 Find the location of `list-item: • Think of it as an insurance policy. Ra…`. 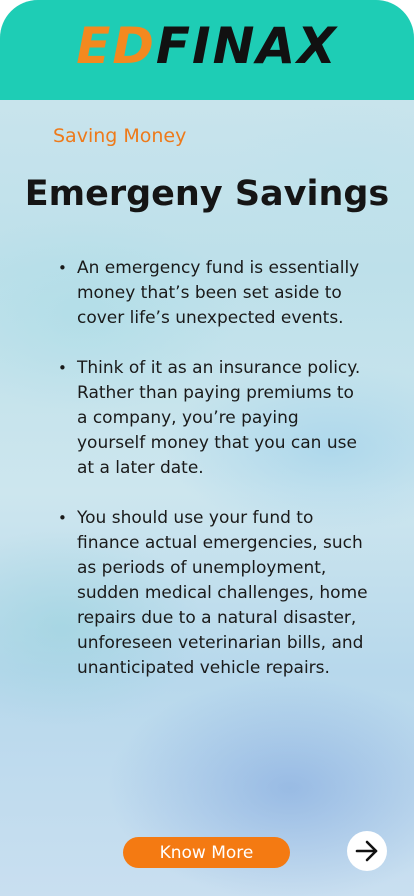

list-item: • Think of it as an insurance policy. Ra… is located at coordinates (213, 418).